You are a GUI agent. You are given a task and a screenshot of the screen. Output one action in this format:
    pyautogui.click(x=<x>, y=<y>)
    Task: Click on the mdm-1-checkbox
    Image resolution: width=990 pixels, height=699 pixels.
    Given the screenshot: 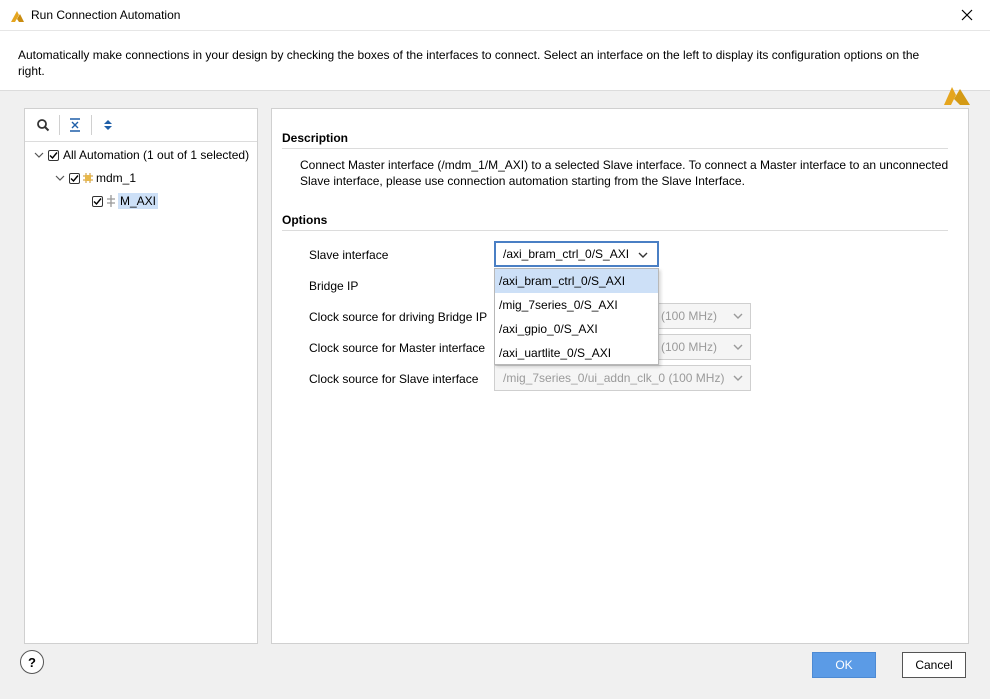 What is the action you would take?
    pyautogui.click(x=74, y=178)
    